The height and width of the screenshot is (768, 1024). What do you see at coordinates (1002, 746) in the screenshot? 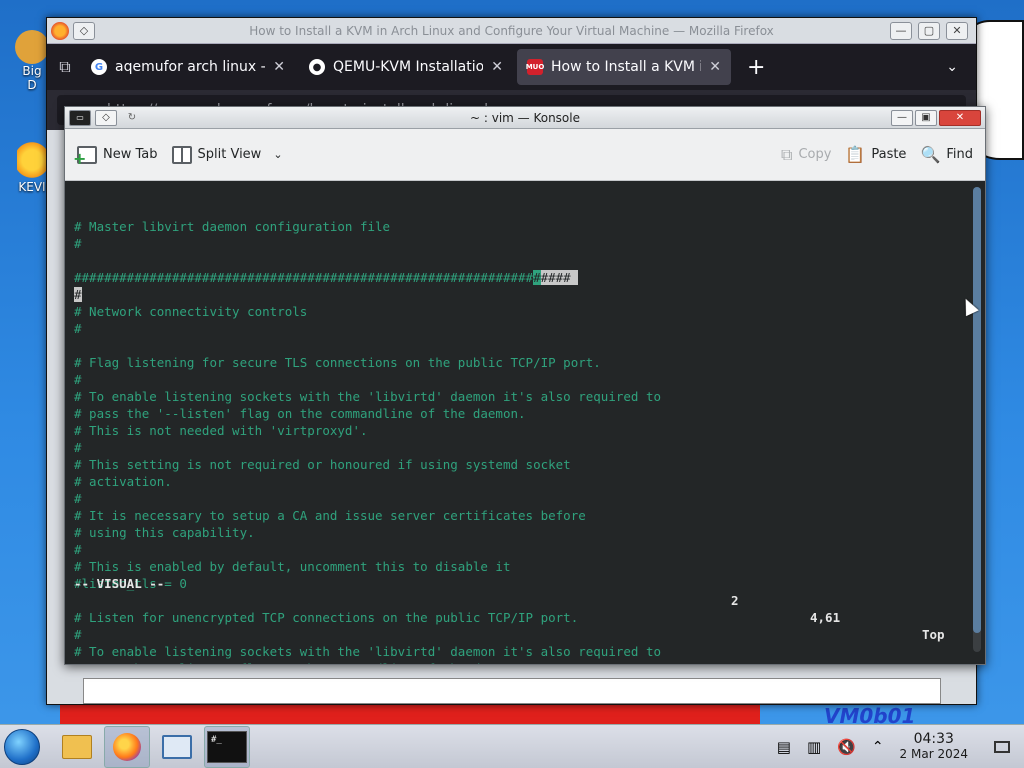
I see `show-desktop-icon` at bounding box center [1002, 746].